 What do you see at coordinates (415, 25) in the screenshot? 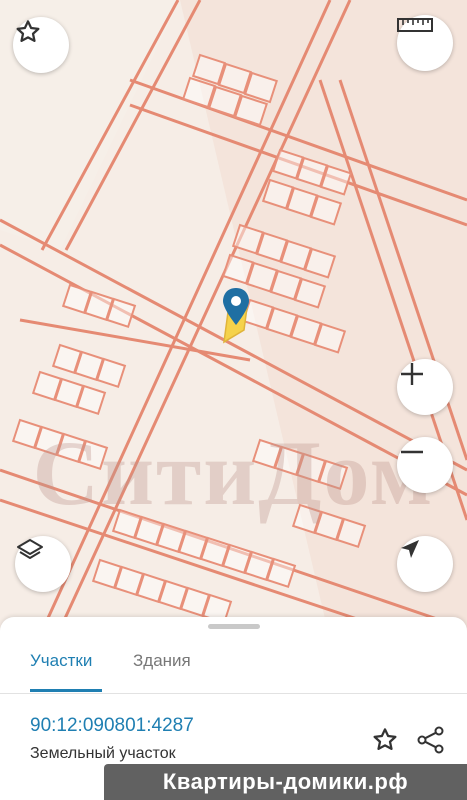
I see `ruler-icon` at bounding box center [415, 25].